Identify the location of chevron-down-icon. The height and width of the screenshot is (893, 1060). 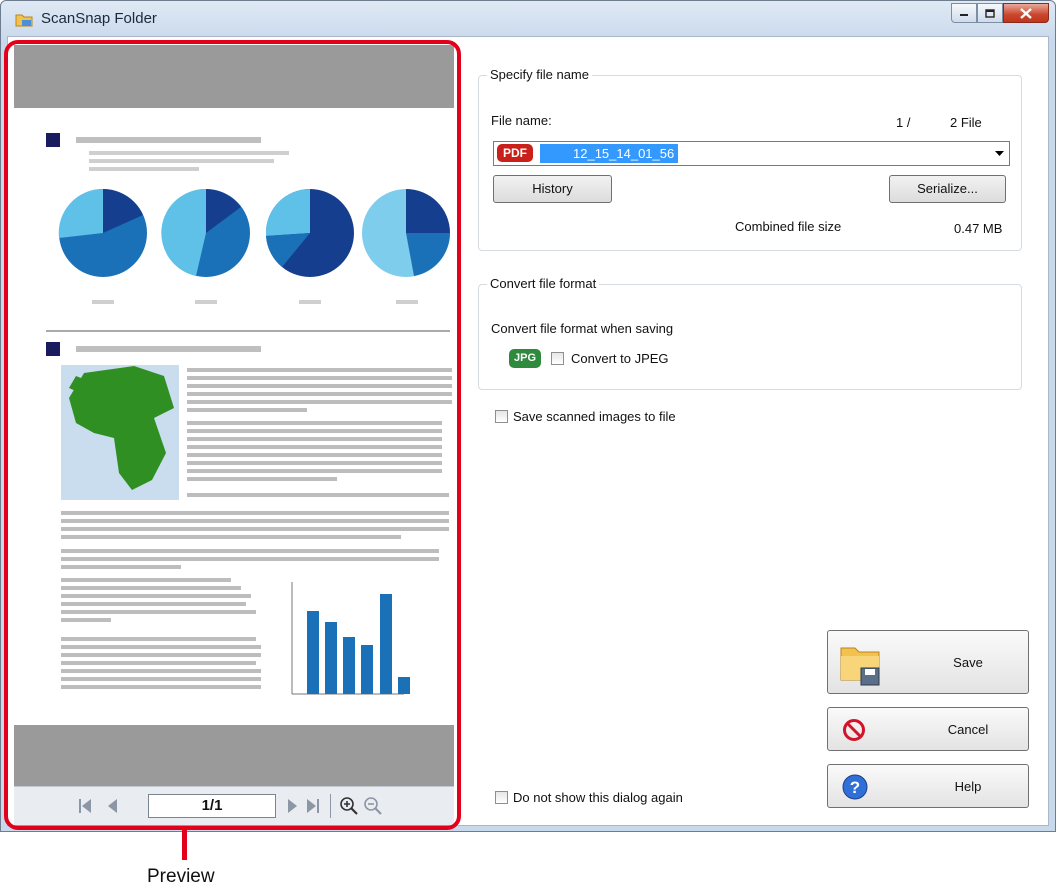
(999, 154).